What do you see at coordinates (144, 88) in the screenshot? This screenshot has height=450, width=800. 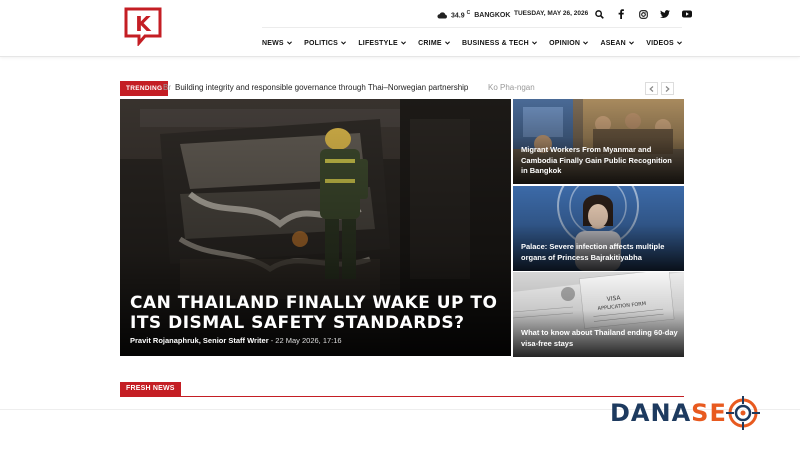 I see `trending-label: TRENDING` at bounding box center [144, 88].